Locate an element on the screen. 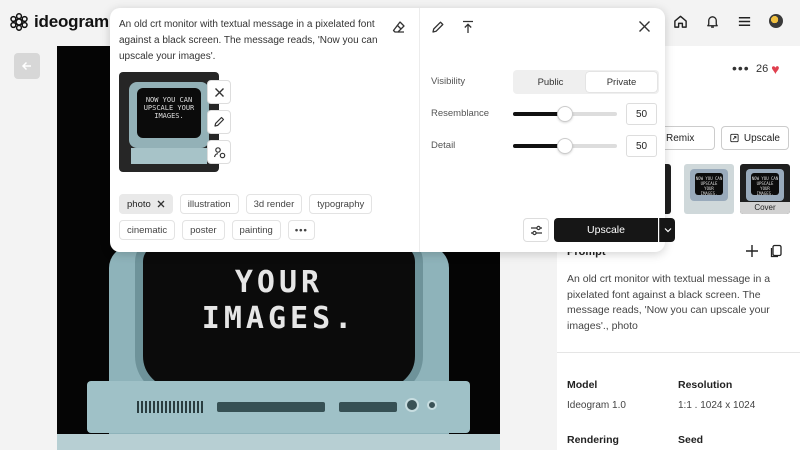 The height and width of the screenshot is (450, 800). visibility-public-option: Public is located at coordinates (550, 82).